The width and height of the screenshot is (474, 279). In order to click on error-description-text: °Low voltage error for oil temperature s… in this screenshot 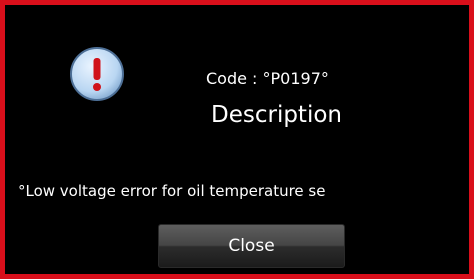, I will do `click(172, 191)`.